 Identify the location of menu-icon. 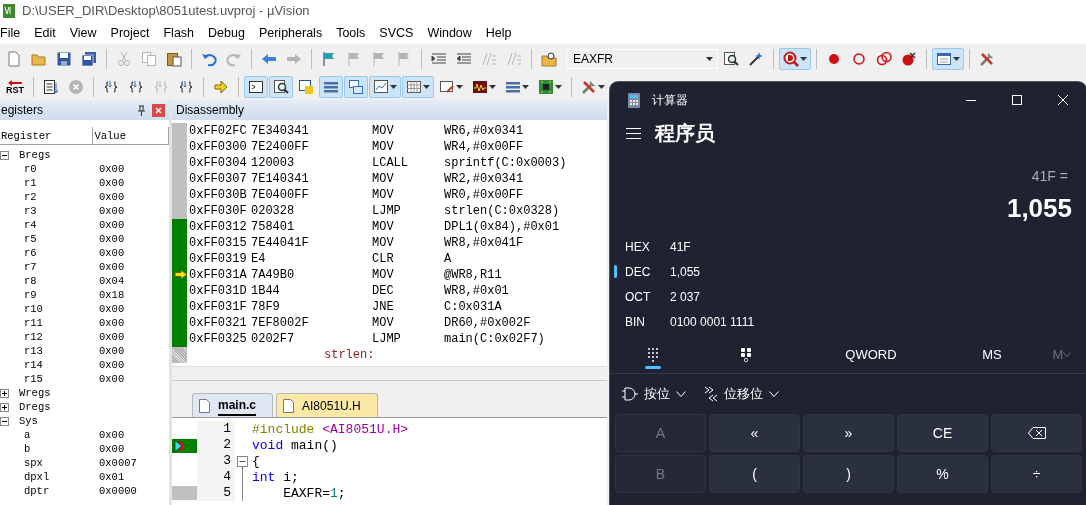
(633, 133).